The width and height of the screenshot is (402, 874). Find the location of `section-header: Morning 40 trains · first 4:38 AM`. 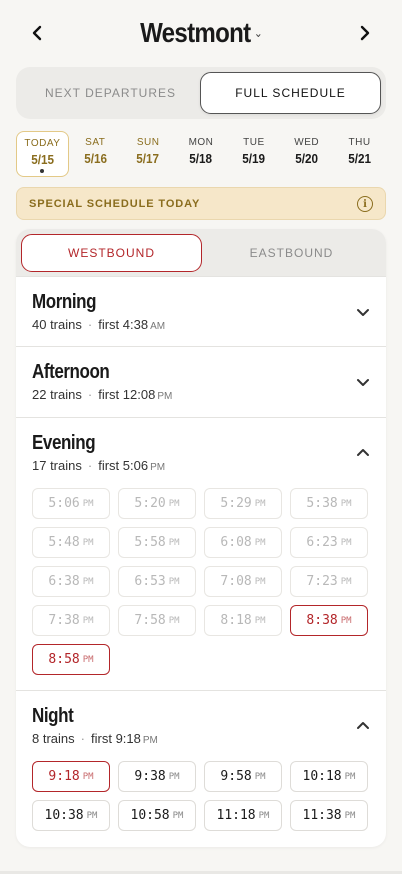

section-header: Morning 40 trains · first 4:38 AM is located at coordinates (201, 312).